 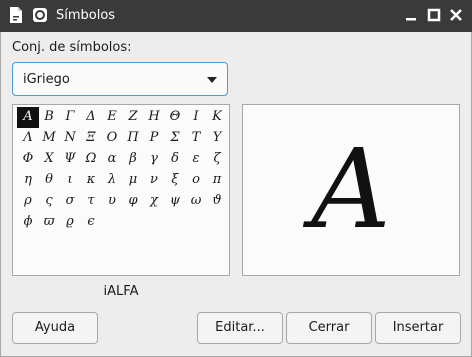 What do you see at coordinates (49, 180) in the screenshot?
I see `symbol-cell: θ` at bounding box center [49, 180].